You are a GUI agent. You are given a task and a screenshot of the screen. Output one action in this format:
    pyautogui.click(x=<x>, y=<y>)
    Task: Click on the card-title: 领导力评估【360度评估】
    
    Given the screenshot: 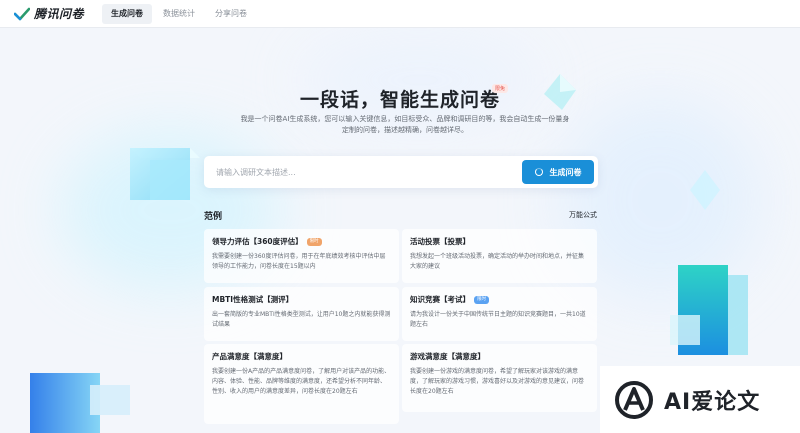 What is the action you would take?
    pyautogui.click(x=257, y=241)
    